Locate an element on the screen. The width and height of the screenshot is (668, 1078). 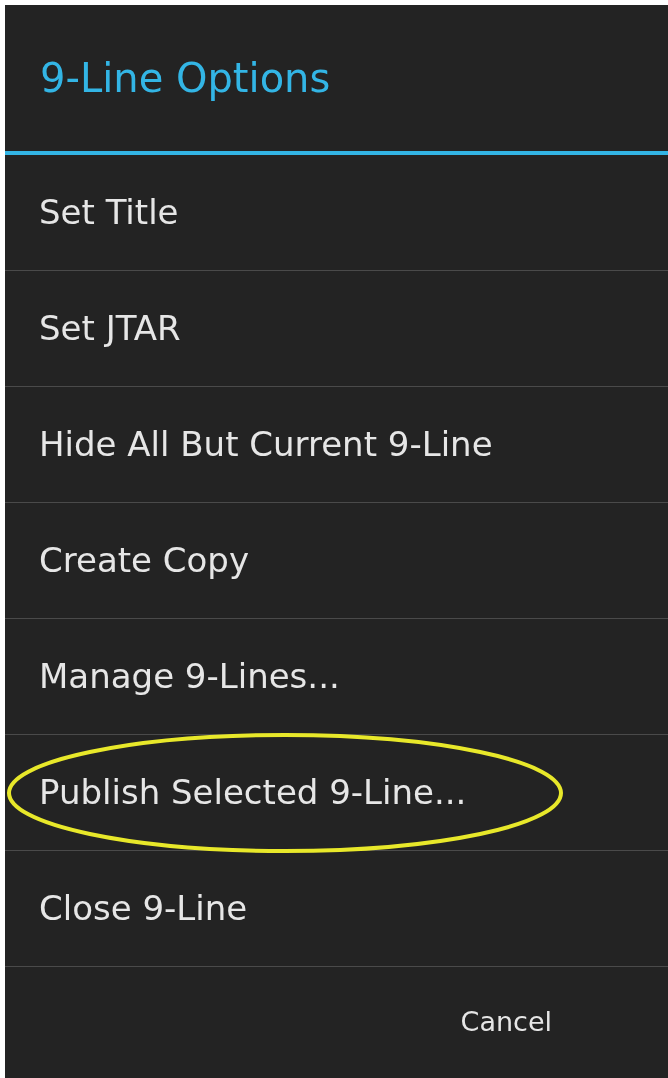
cancel-button: Cancel is located at coordinates (506, 1022).